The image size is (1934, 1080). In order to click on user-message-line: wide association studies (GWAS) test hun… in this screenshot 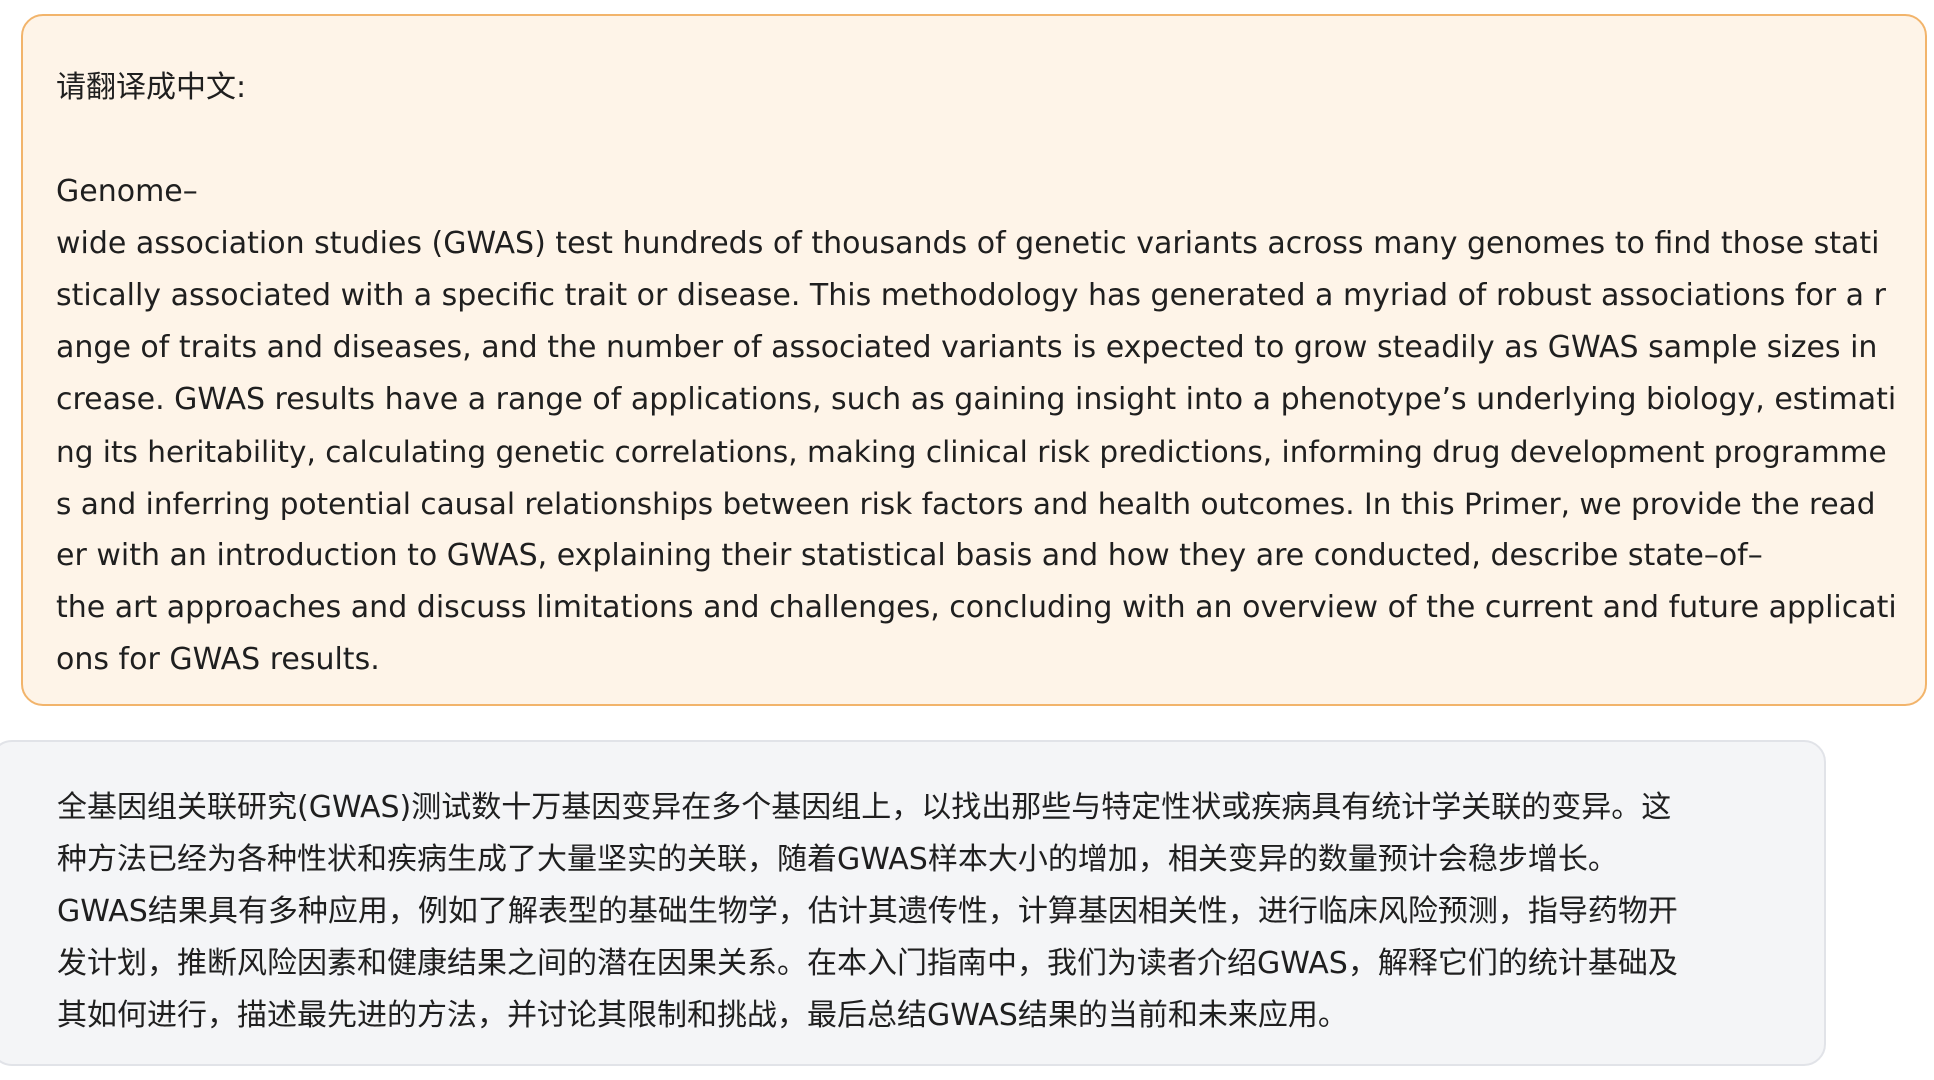, I will do `click(968, 243)`.